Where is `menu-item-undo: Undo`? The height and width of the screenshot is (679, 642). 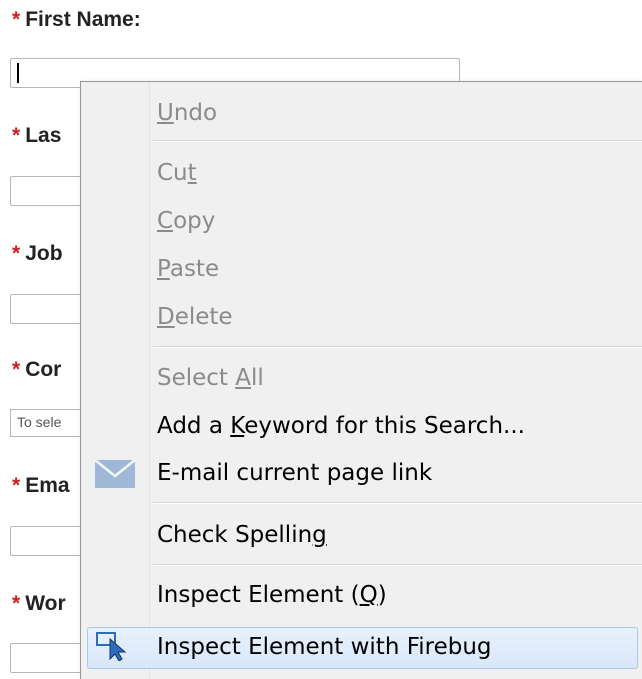
menu-item-undo: Undo is located at coordinates (187, 113).